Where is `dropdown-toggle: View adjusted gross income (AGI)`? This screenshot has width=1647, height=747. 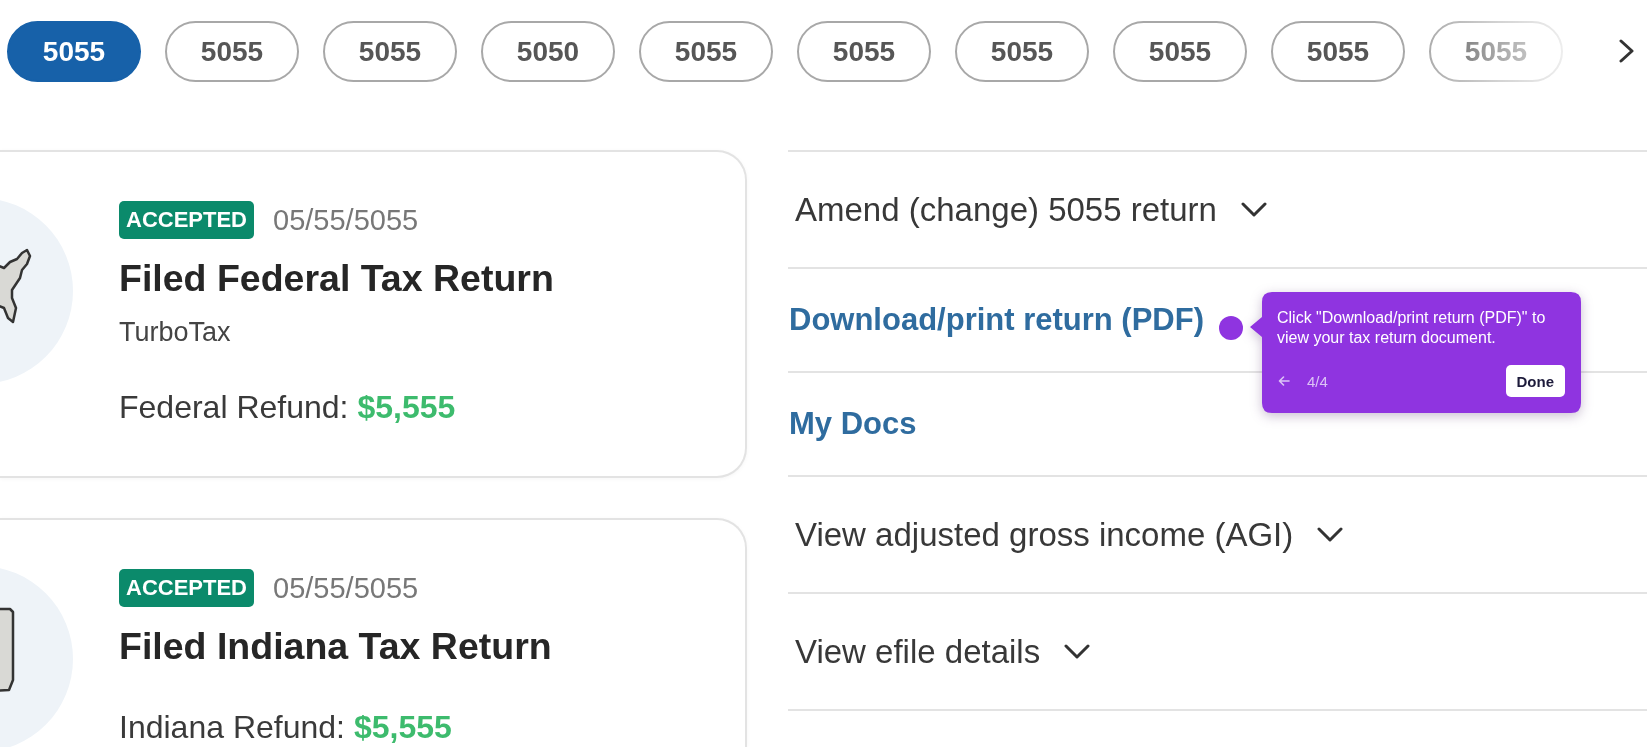 dropdown-toggle: View adjusted gross income (AGI) is located at coordinates (1069, 534).